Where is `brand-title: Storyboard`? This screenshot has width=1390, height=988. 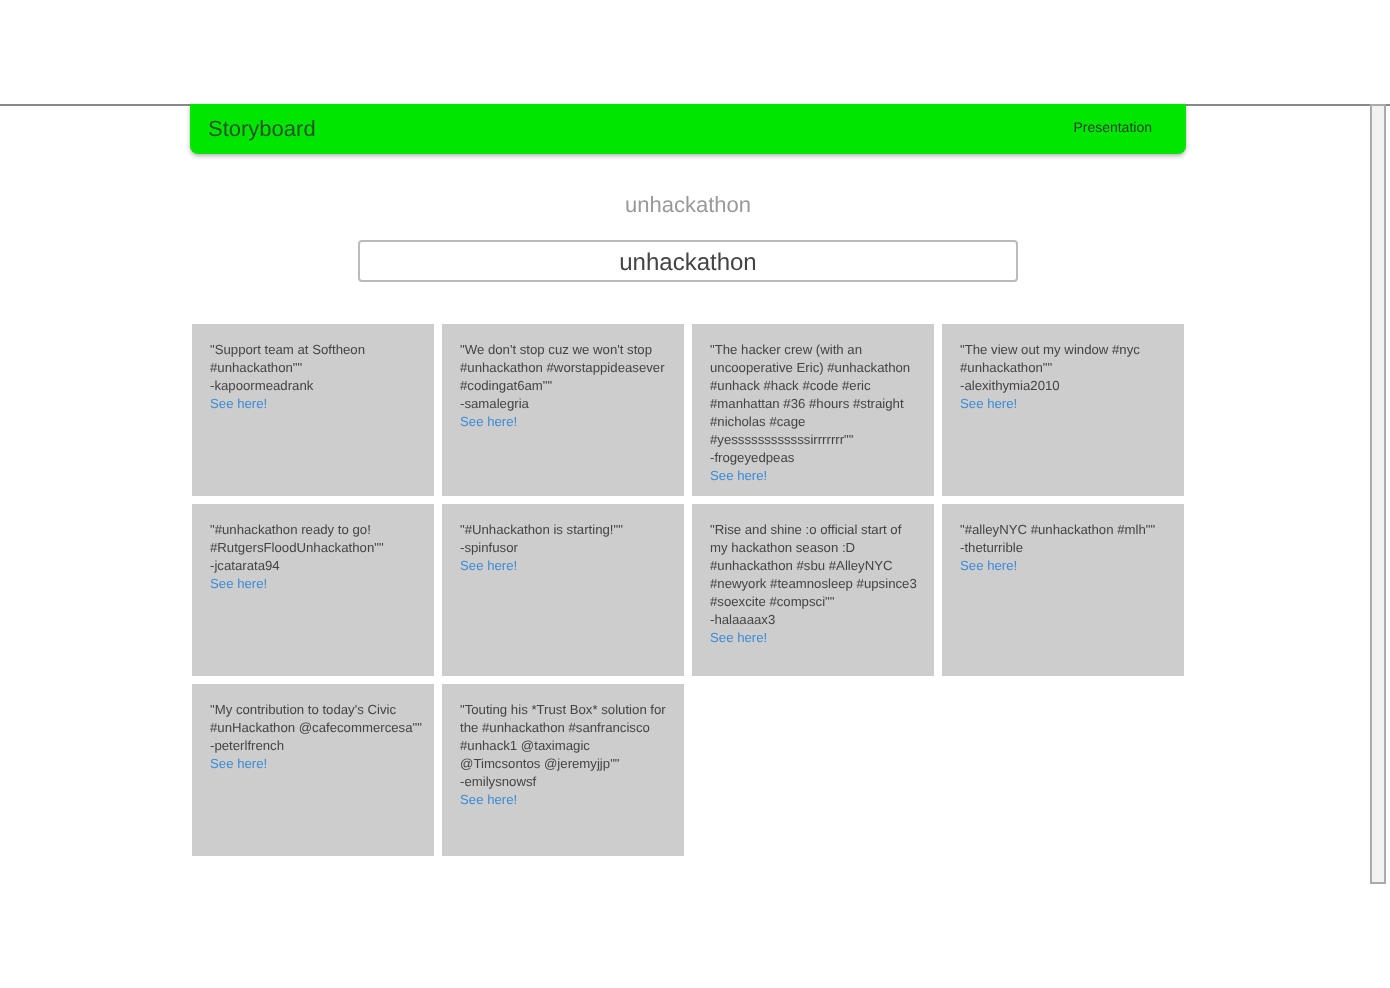
brand-title: Storyboard is located at coordinates (262, 129).